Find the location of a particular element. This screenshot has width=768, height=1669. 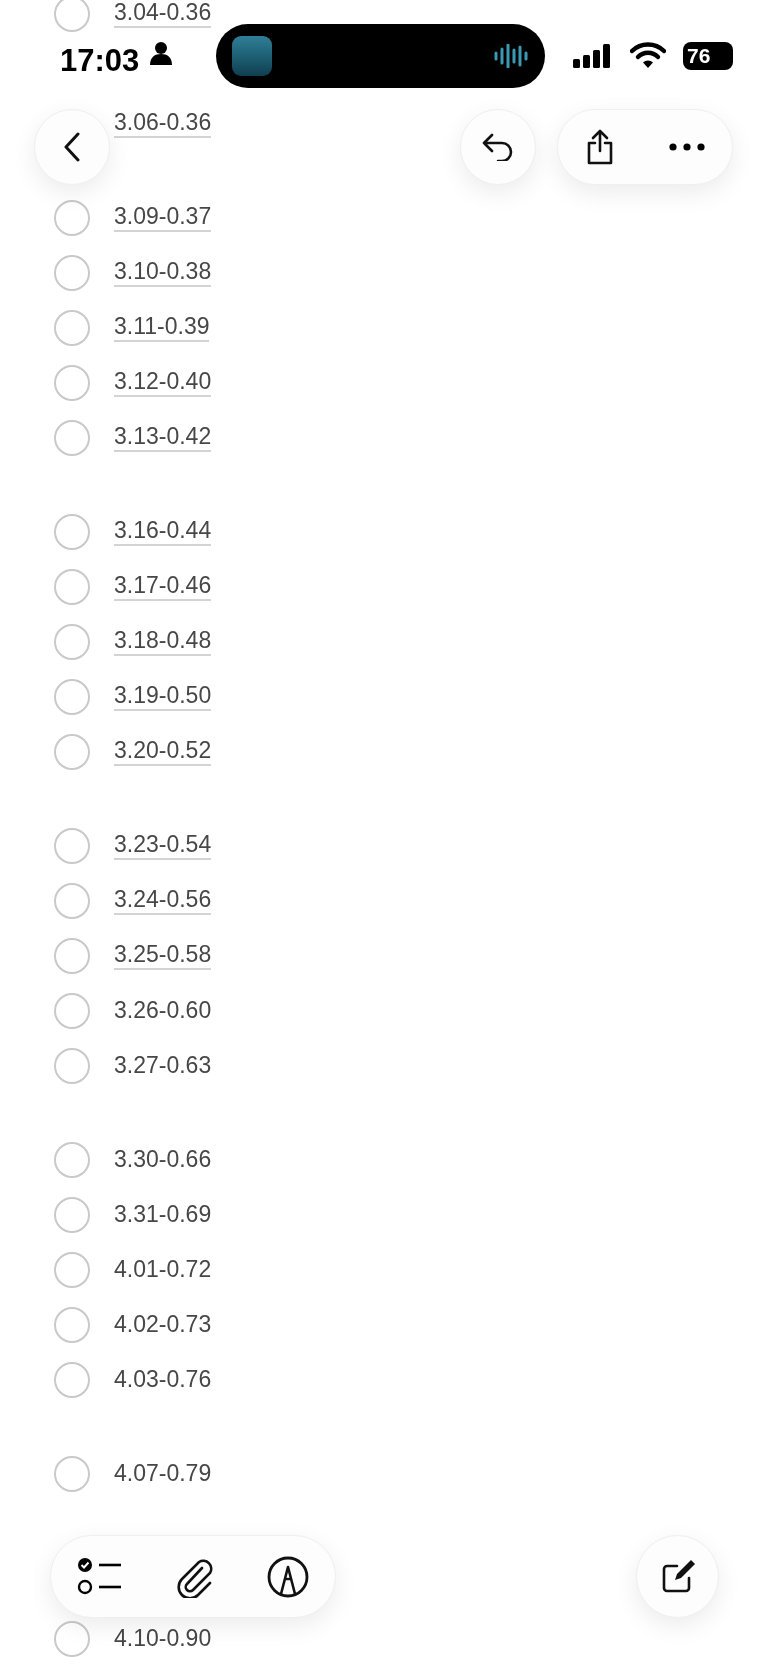

task-link: 3.20-0.52 is located at coordinates (163, 751).